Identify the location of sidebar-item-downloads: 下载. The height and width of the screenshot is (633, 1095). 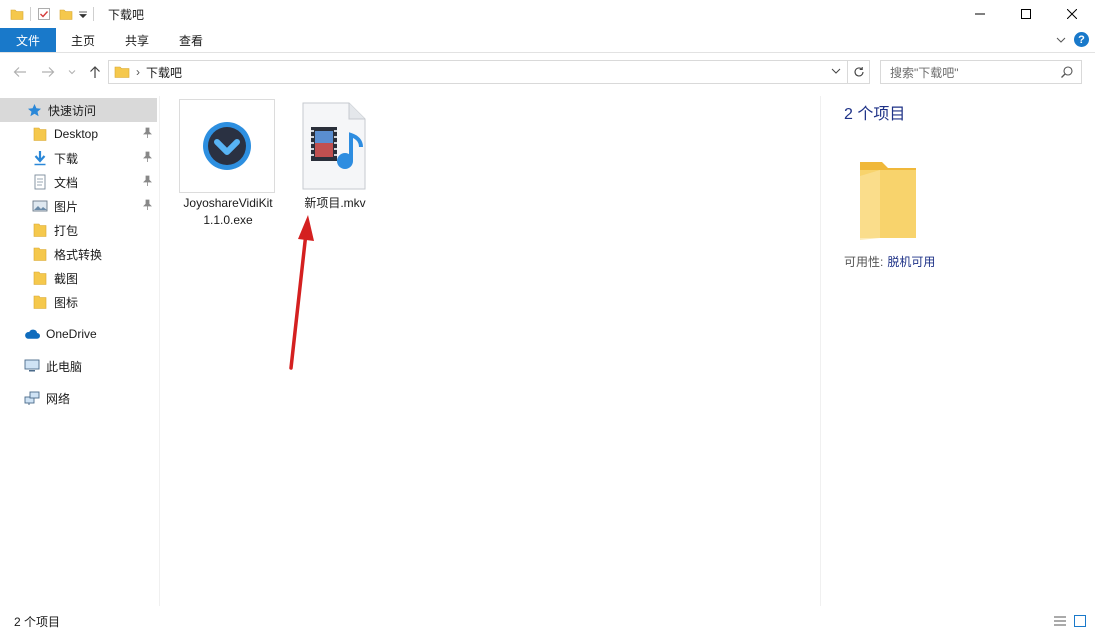
(78, 158).